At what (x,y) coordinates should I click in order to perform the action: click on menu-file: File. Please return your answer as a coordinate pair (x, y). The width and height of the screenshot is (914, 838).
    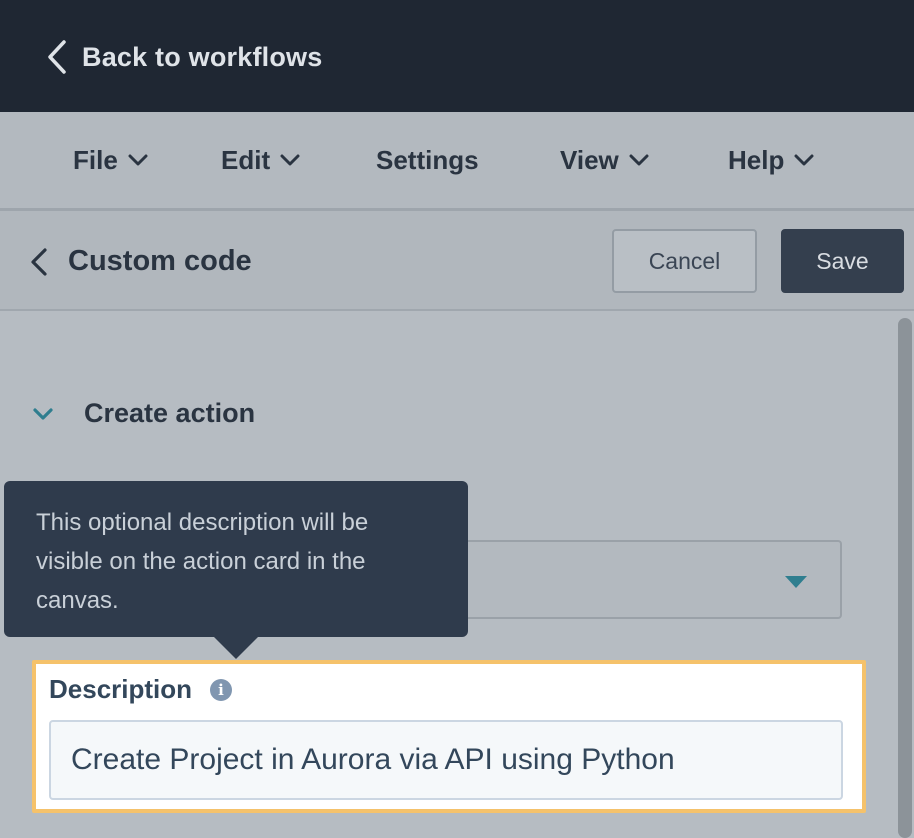
    Looking at the image, I should click on (110, 160).